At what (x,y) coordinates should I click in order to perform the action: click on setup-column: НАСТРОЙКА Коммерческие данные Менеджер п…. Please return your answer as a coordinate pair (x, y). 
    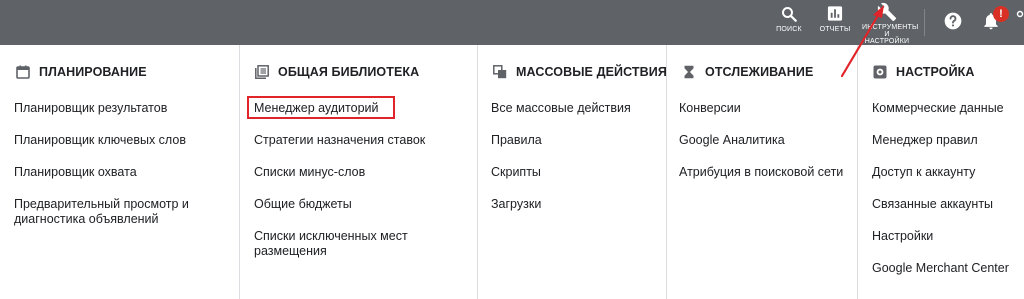
    Looking at the image, I should click on (940, 172).